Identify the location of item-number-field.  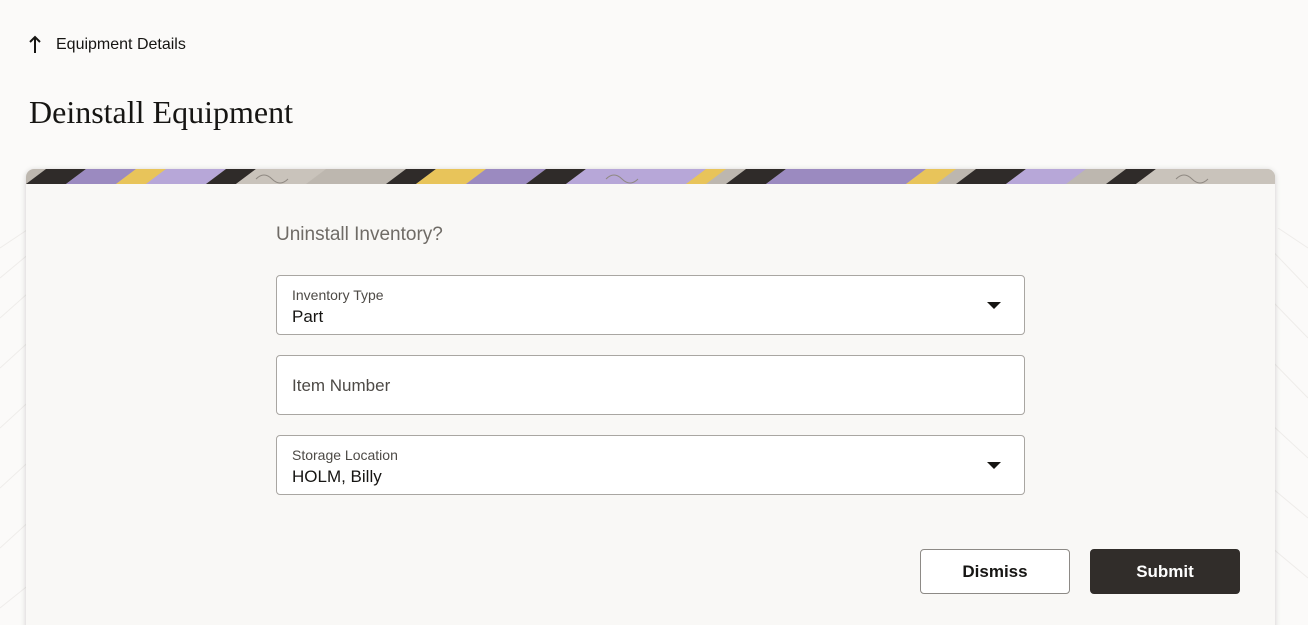
(650, 385).